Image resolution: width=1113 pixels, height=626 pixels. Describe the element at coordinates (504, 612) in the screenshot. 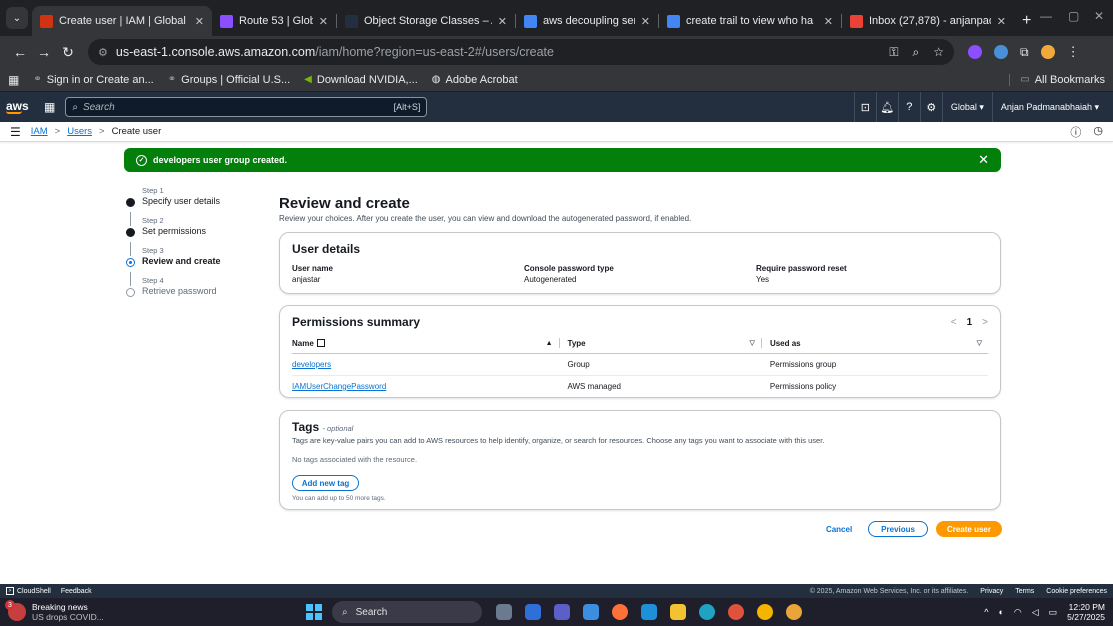

I see `task-view-icon` at that location.